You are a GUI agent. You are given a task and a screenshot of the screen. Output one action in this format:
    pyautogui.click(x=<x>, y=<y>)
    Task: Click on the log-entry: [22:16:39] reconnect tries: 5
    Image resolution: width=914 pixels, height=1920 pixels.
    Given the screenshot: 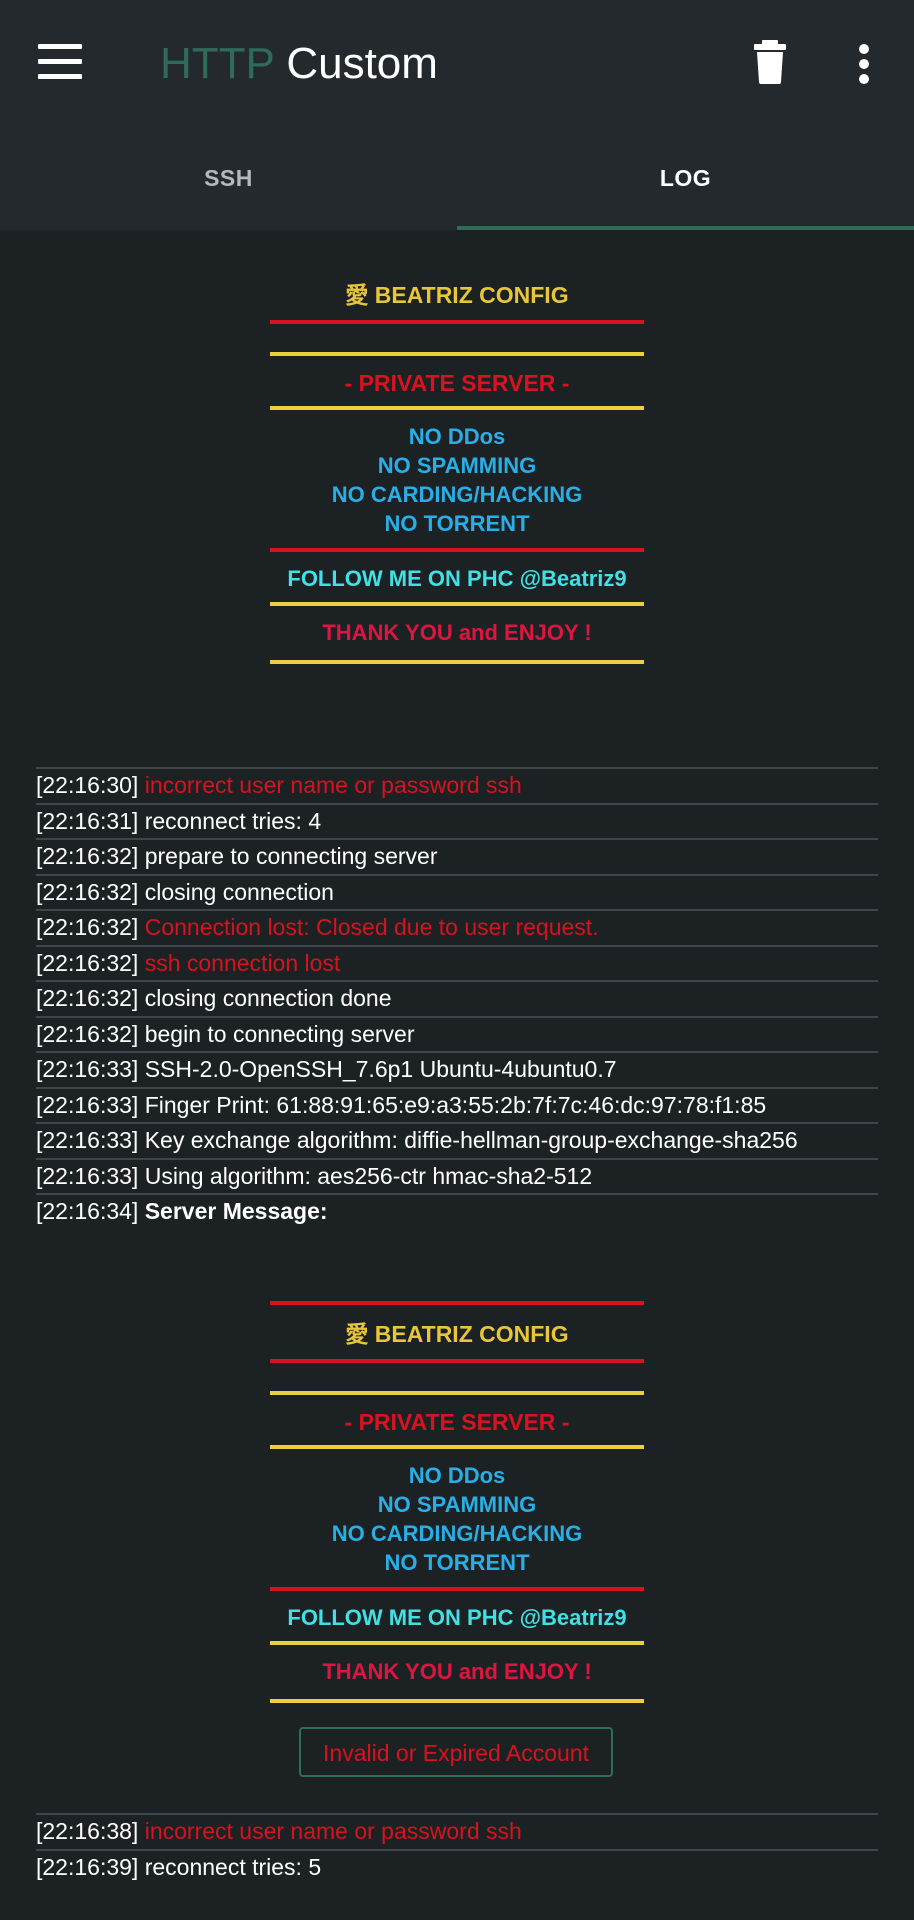 What is the action you would take?
    pyautogui.click(x=457, y=1866)
    